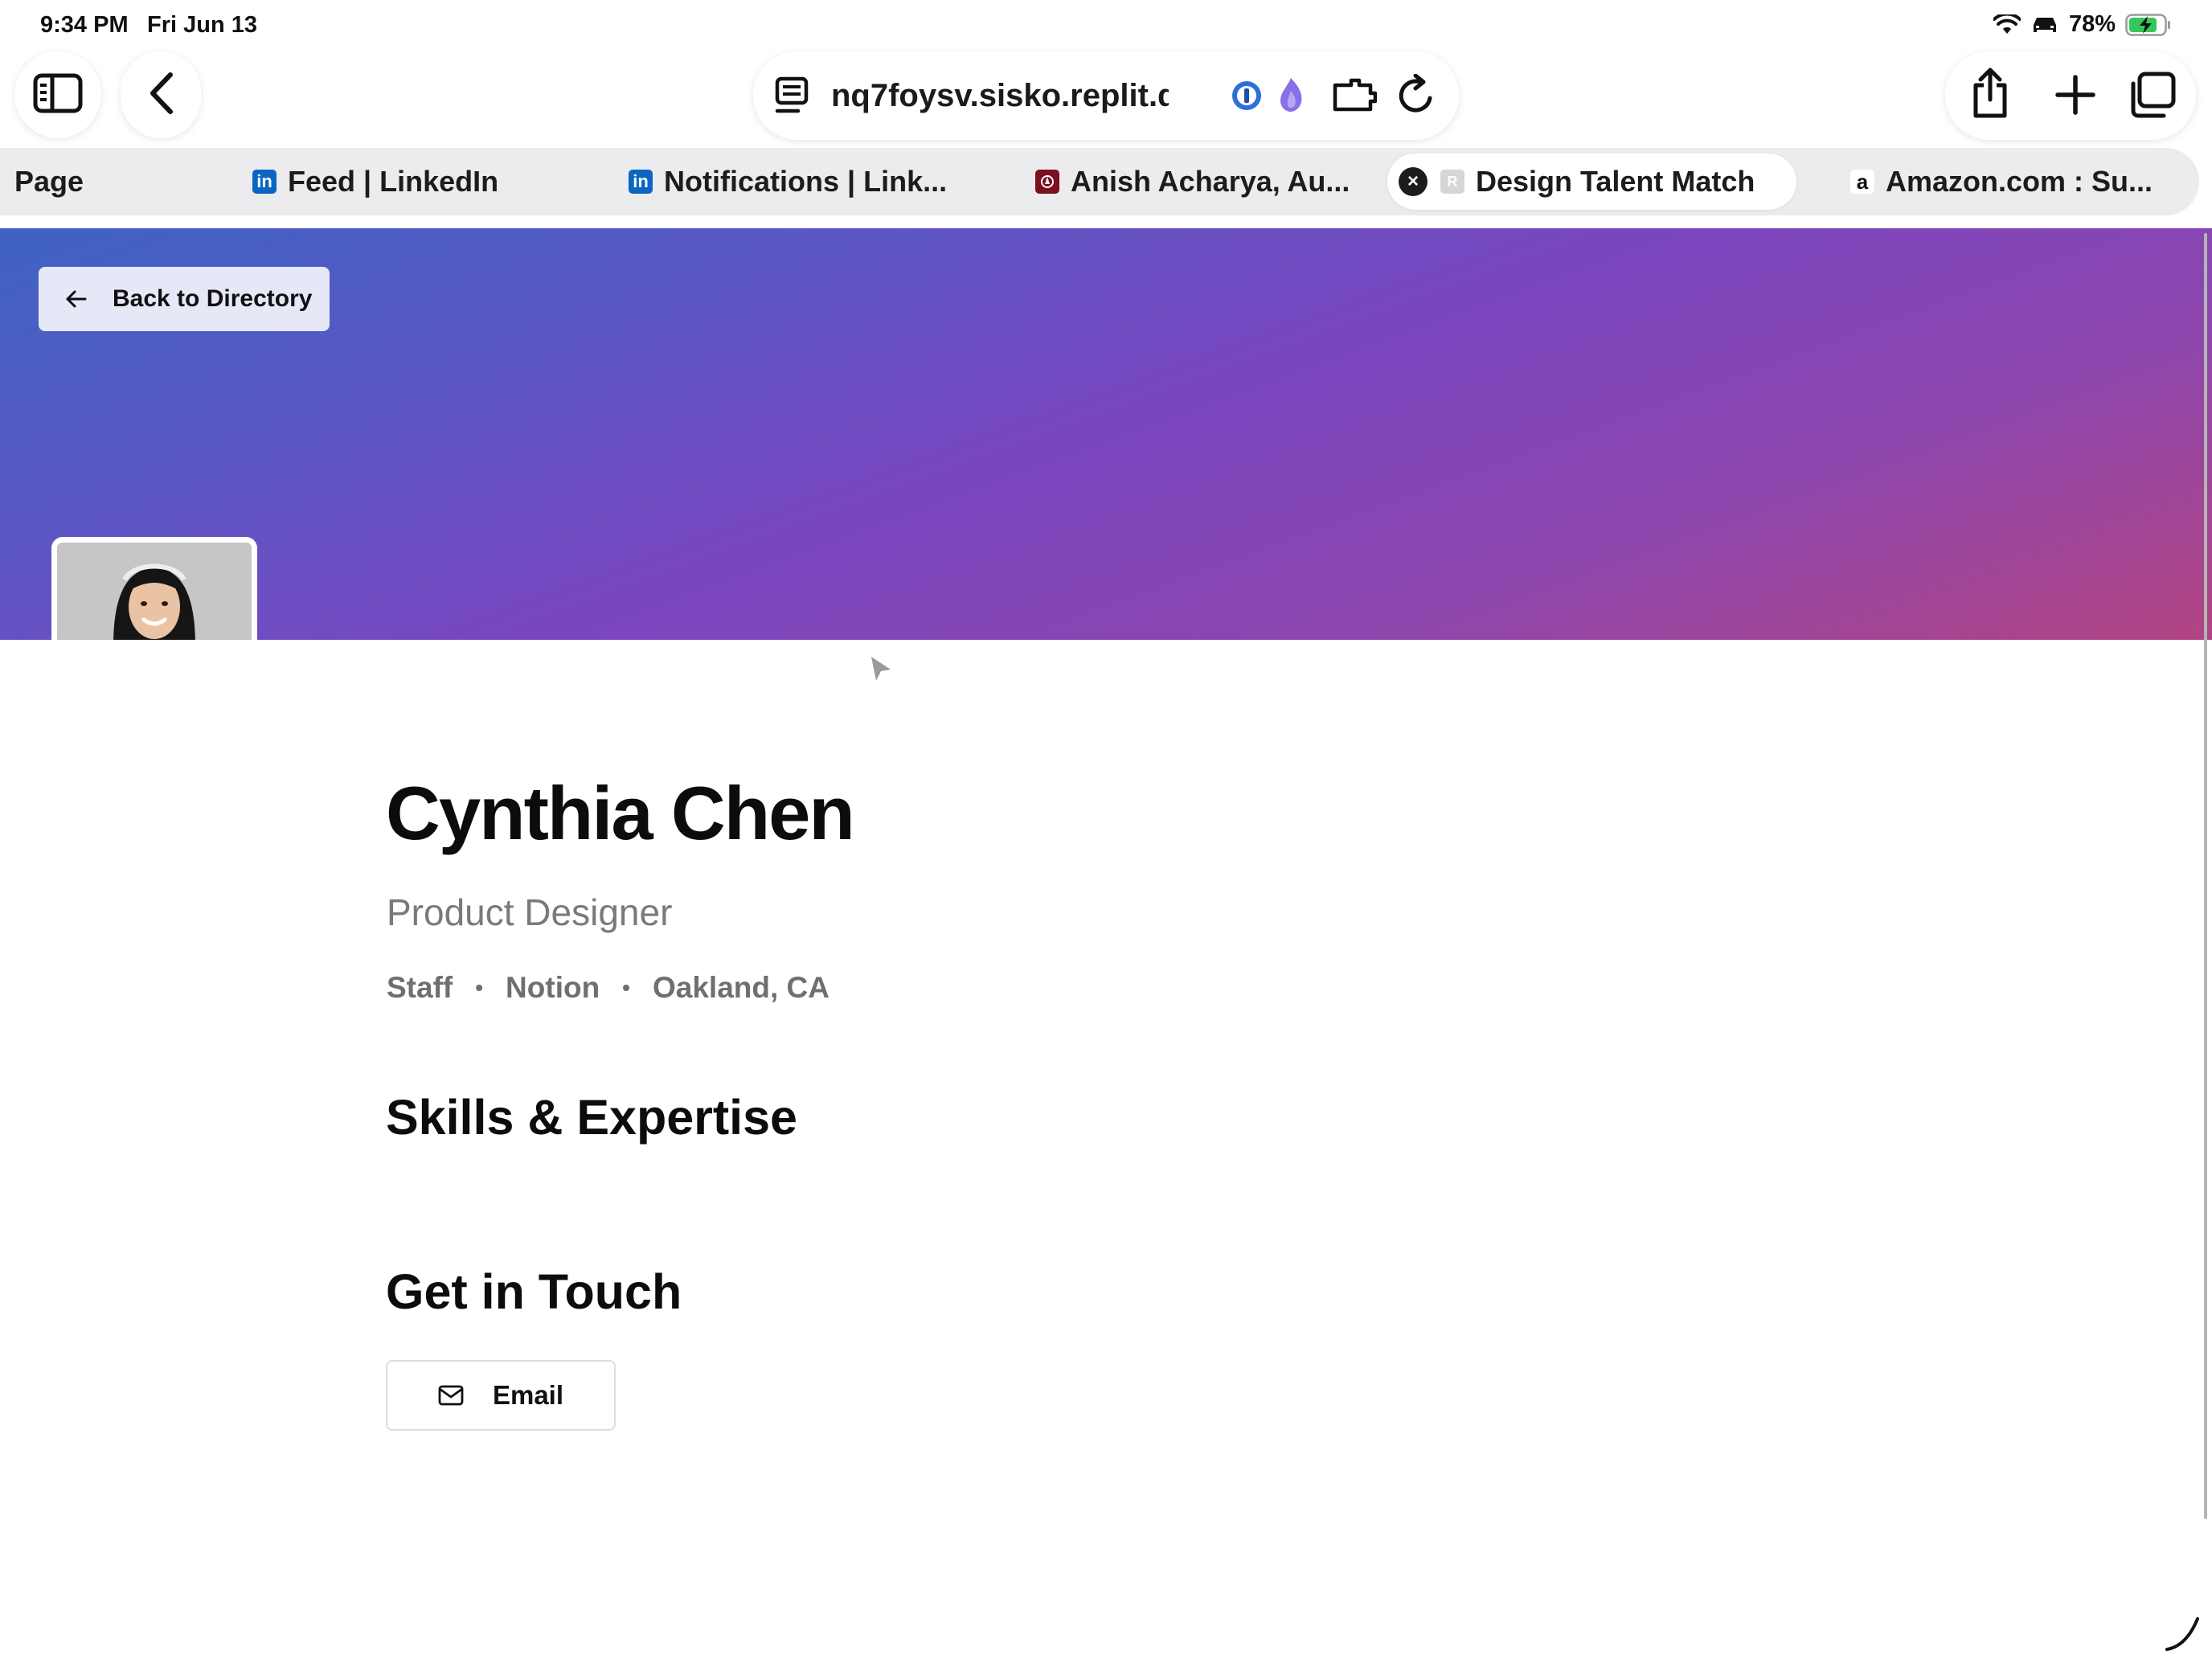 The image size is (2212, 1659). Describe the element at coordinates (213, 298) in the screenshot. I see `back-to-directory-label: Back to Directory` at that location.